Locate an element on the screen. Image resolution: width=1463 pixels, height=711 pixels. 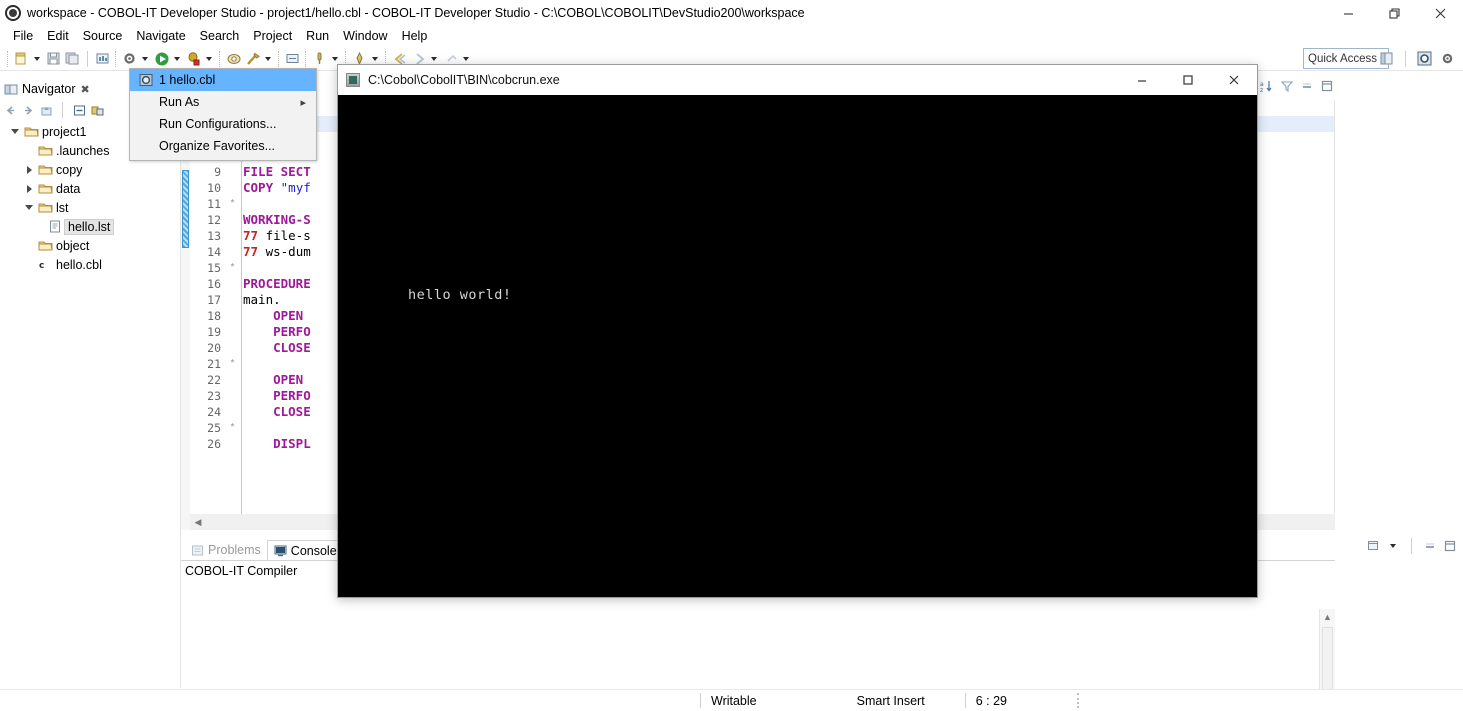
debug-dropdown-icon is located at coordinates (208, 59).